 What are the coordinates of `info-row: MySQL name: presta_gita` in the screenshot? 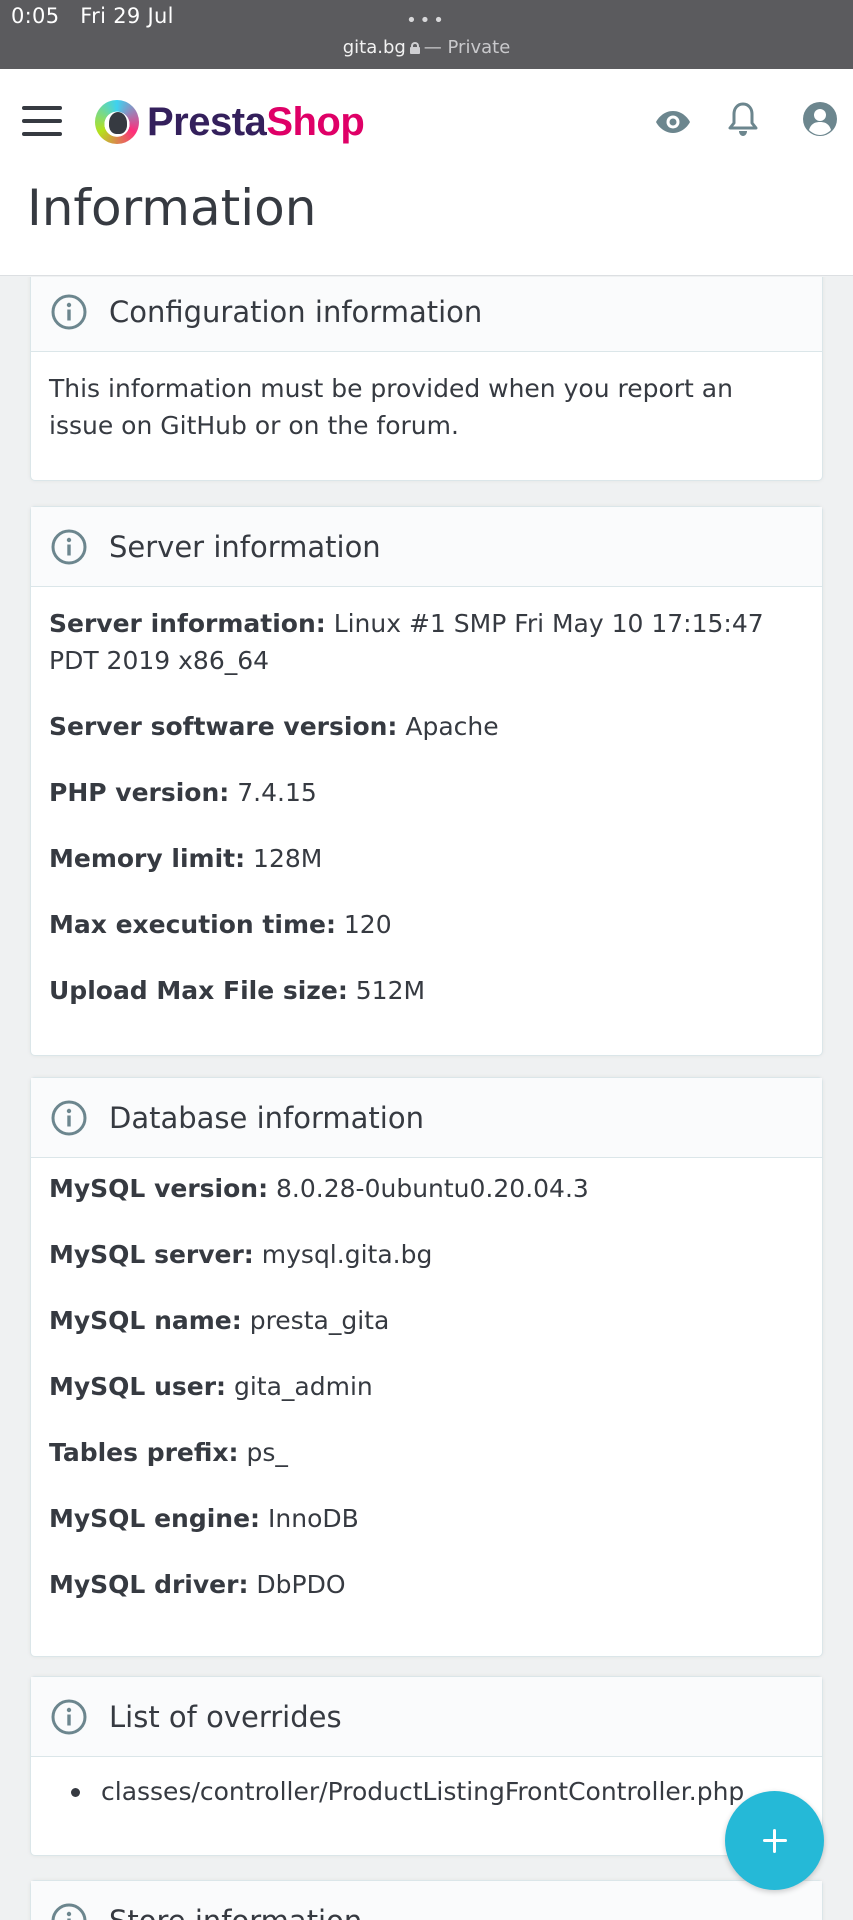 It's located at (219, 1320).